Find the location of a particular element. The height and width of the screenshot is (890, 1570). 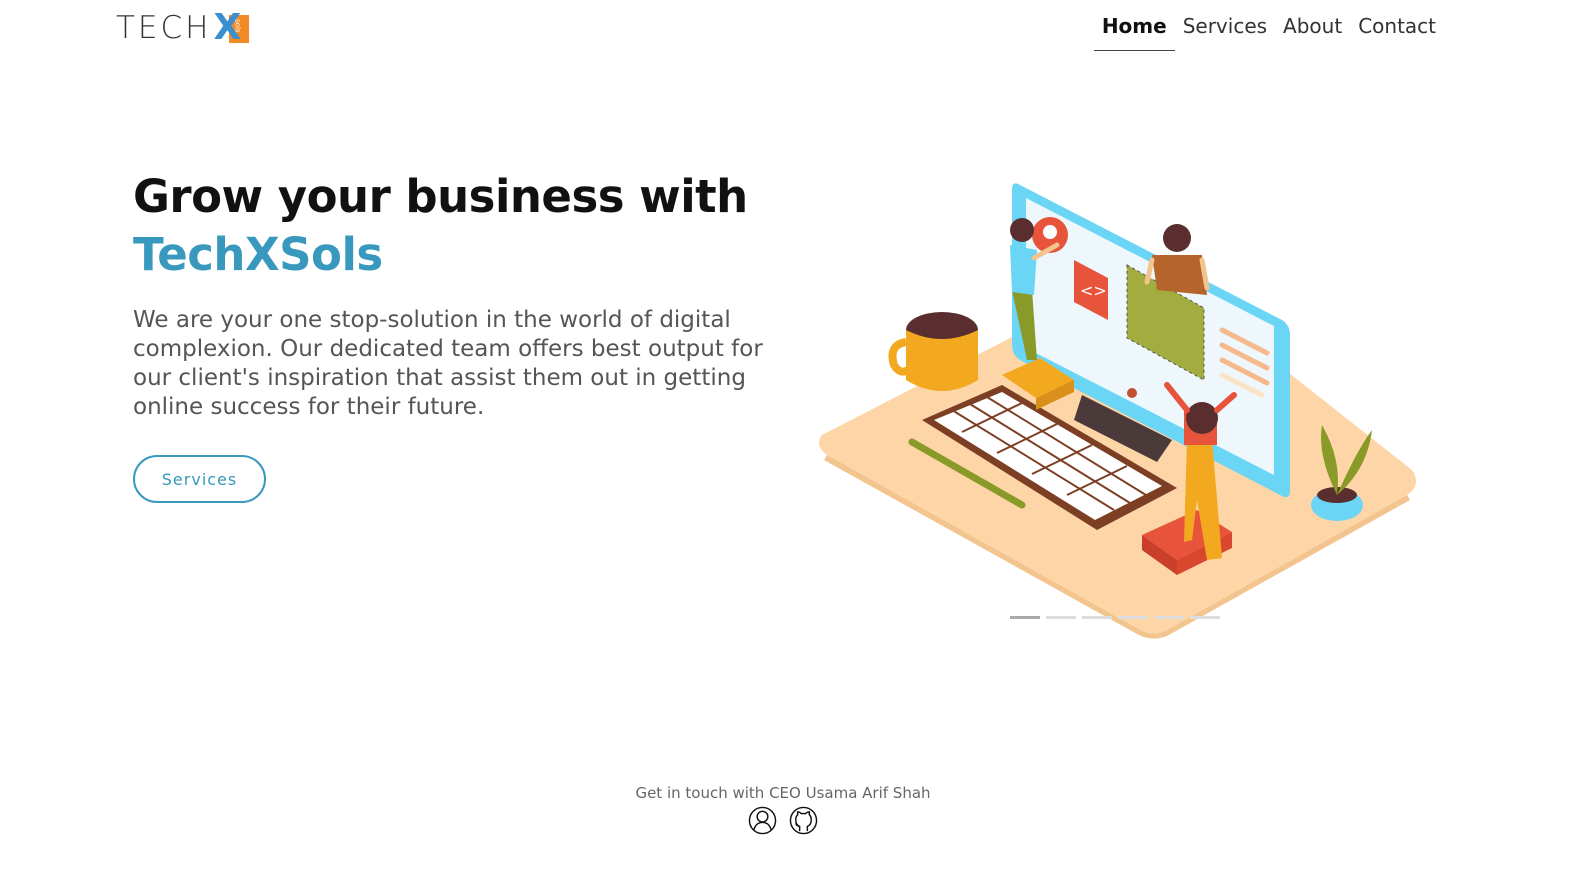

nav-contact: Contact is located at coordinates (1397, 29).